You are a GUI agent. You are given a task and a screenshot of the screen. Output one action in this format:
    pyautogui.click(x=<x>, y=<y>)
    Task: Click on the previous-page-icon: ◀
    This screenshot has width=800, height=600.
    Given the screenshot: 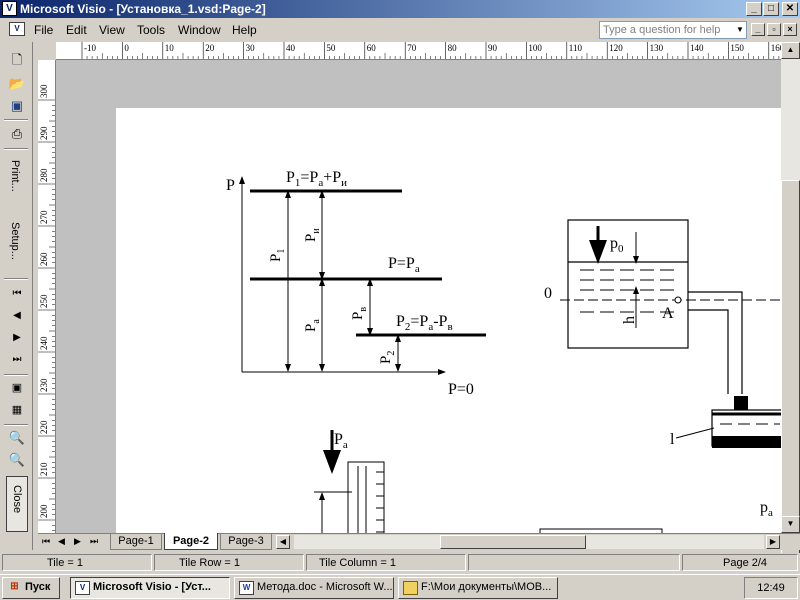 What is the action you would take?
    pyautogui.click(x=17, y=316)
    